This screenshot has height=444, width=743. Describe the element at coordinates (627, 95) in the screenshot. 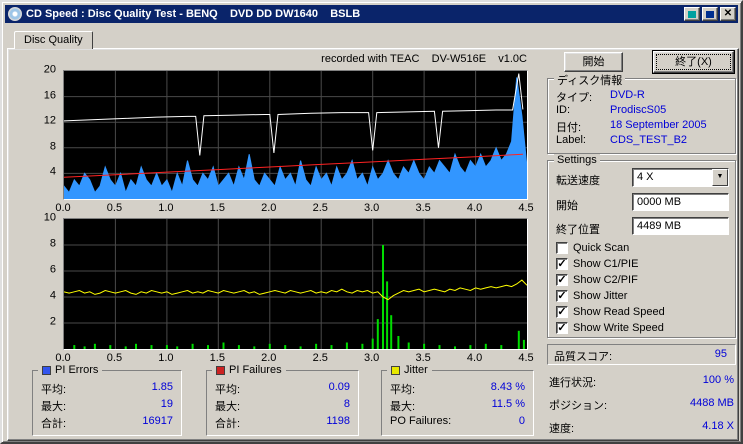

I see `disc-type-value: DVD-R` at that location.